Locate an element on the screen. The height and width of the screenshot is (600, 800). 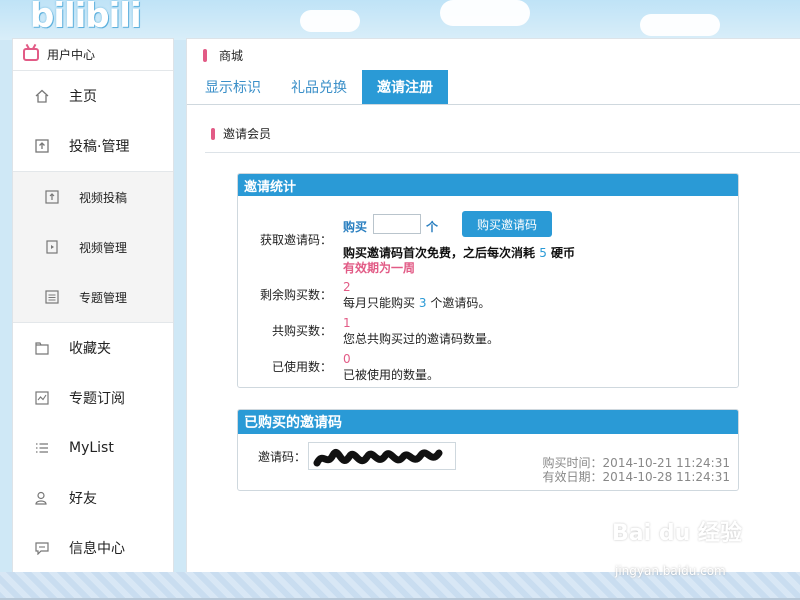
sidebar-item-label: 好友 is located at coordinates (83, 499).